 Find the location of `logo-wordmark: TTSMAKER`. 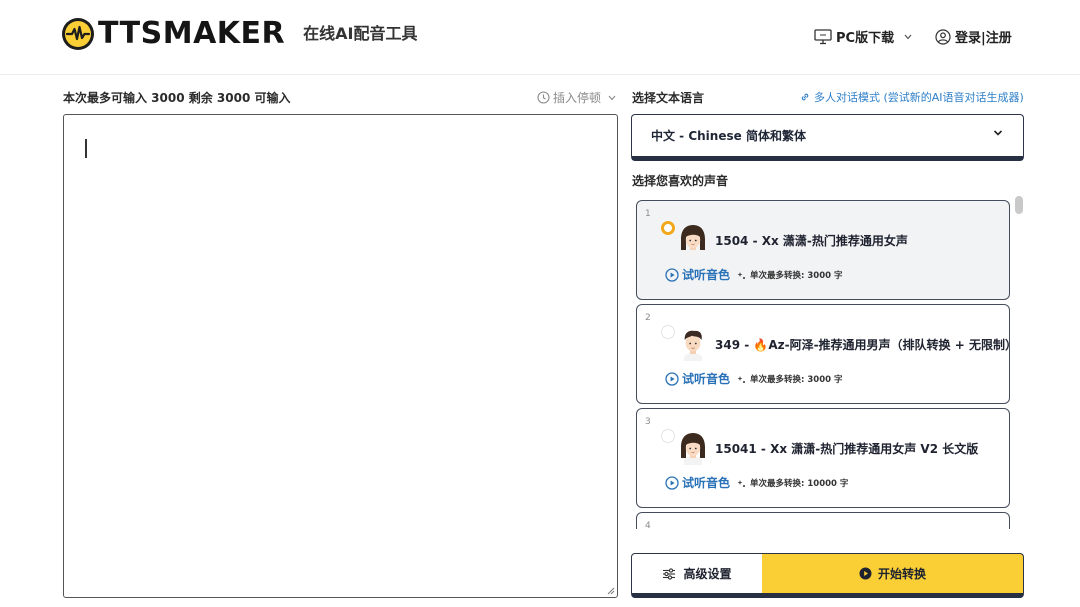

logo-wordmark: TTSMAKER is located at coordinates (192, 33).